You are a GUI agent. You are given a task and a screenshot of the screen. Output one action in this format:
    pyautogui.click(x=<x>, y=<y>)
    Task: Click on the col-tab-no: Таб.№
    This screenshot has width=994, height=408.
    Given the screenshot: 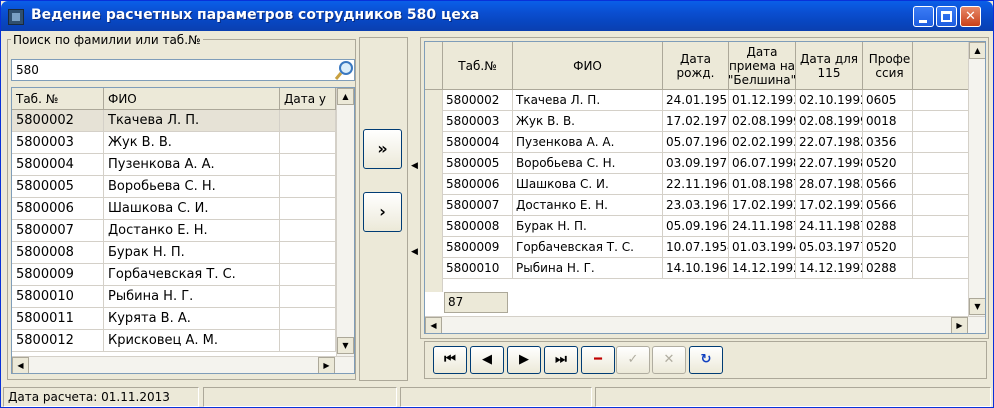 What is the action you would take?
    pyautogui.click(x=478, y=66)
    